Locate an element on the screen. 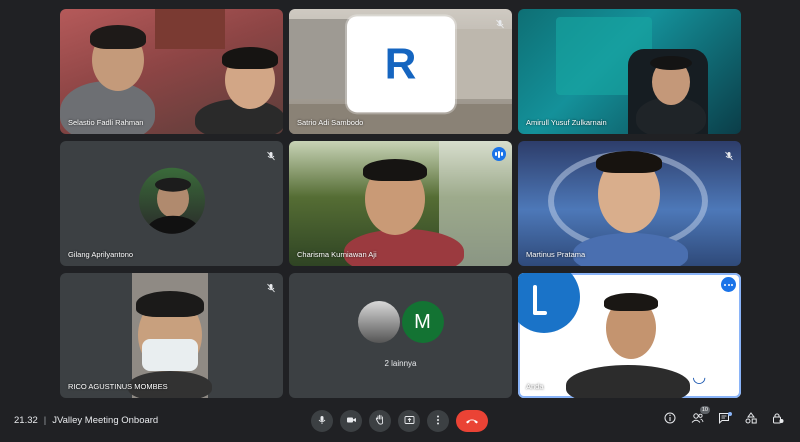  participant-tile: RICO AGUSTINUS MOMBES is located at coordinates (171, 335).